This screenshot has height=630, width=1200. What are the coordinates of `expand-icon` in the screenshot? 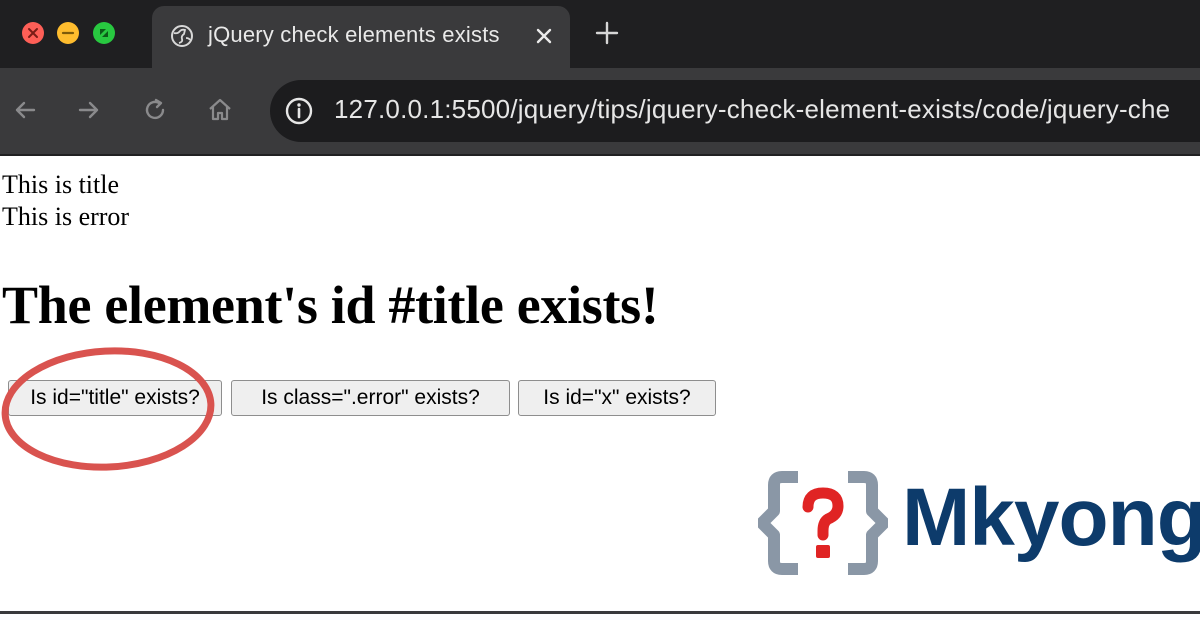 It's located at (104, 33).